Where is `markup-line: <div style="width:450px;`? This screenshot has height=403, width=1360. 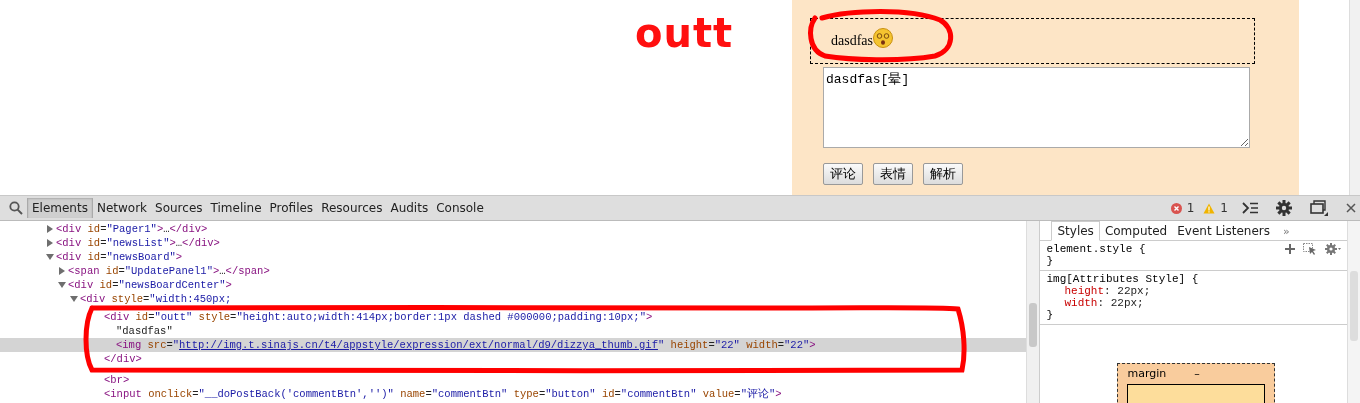
markup-line: <div style="width:450px; is located at coordinates (156, 299).